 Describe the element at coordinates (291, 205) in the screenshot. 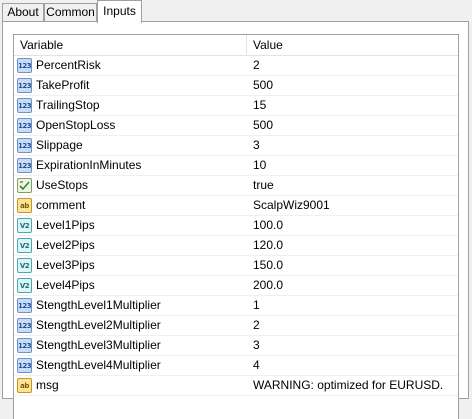

I see `variable-value: ScalpWiz9001` at that location.